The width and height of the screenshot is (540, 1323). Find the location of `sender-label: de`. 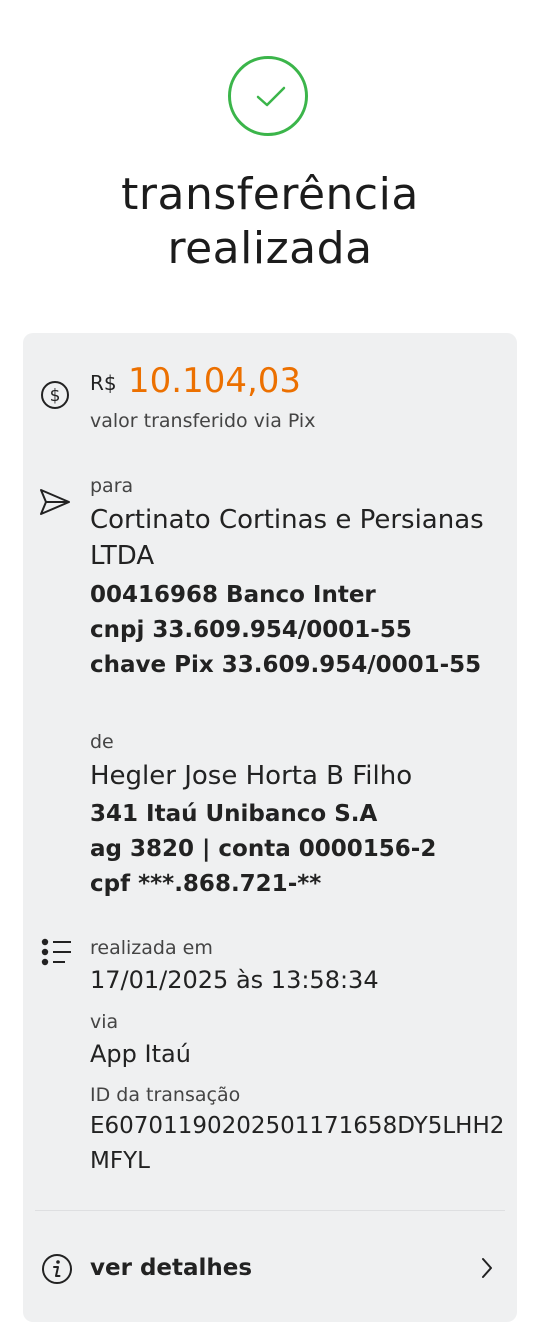

sender-label: de is located at coordinates (102, 742).